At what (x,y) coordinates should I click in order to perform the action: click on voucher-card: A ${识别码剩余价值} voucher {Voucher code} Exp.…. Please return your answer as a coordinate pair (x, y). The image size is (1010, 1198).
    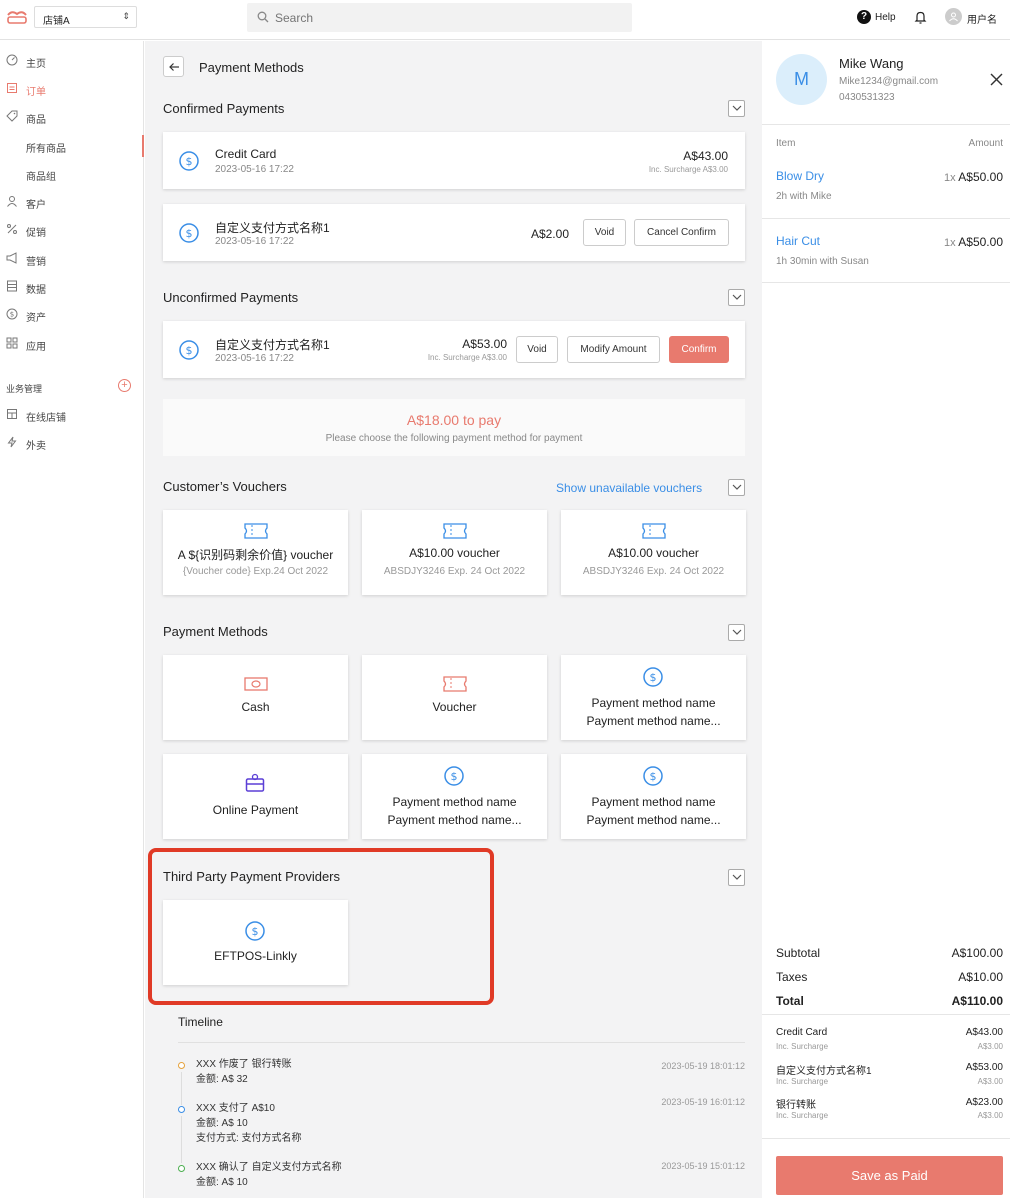
    Looking at the image, I should click on (255, 552).